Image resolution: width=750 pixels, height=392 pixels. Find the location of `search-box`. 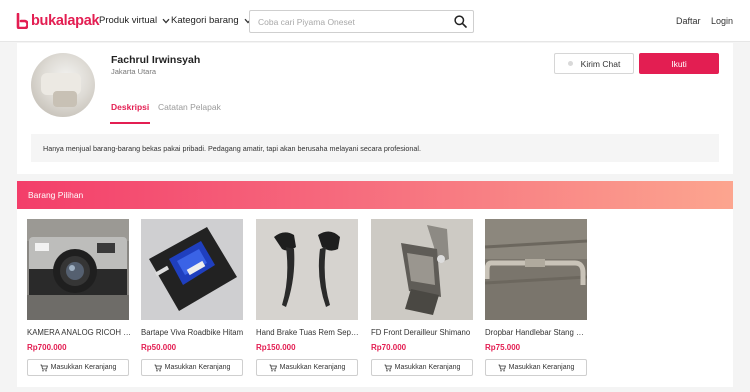

search-box is located at coordinates (361, 21).